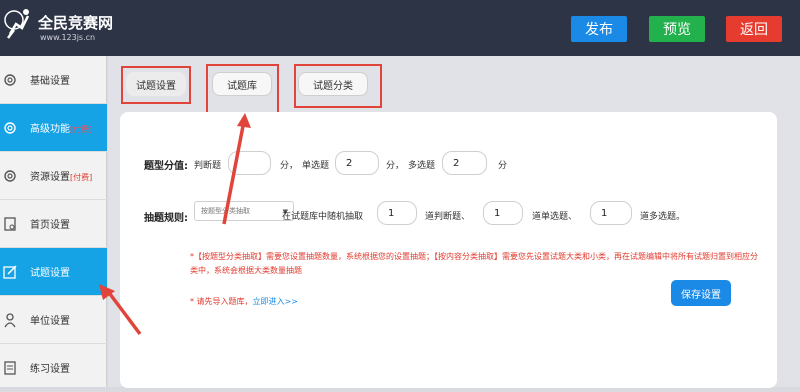 This screenshot has width=800, height=392. What do you see at coordinates (464, 163) in the screenshot?
I see `multi-score-input: 2` at bounding box center [464, 163].